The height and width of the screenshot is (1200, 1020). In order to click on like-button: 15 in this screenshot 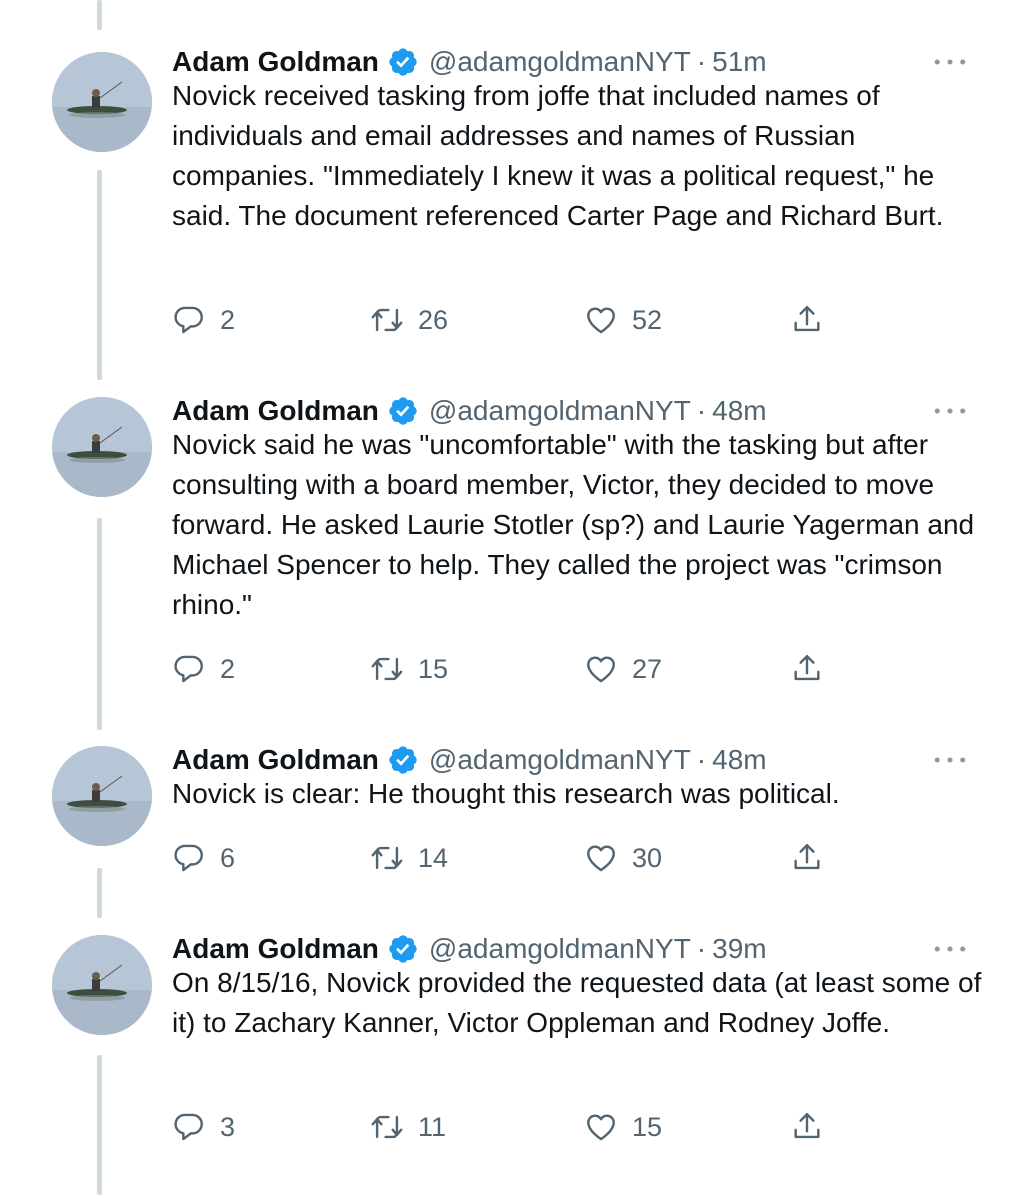, I will do `click(623, 1127)`.